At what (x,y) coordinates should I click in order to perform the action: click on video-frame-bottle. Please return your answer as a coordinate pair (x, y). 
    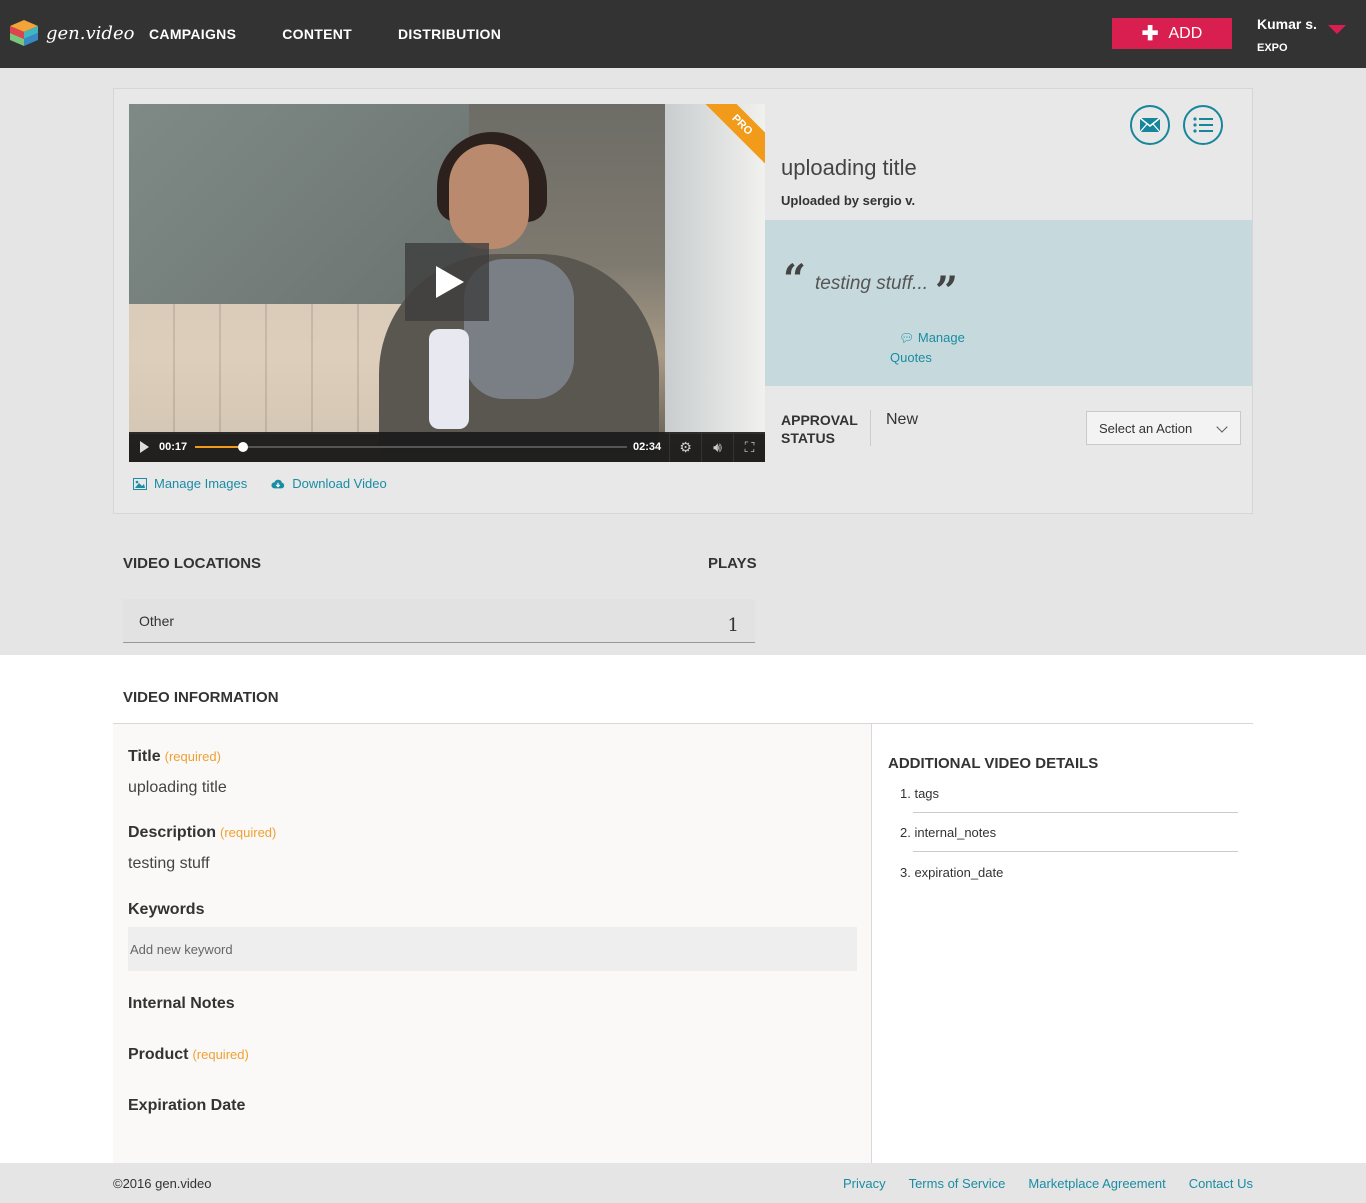
    Looking at the image, I should click on (449, 379).